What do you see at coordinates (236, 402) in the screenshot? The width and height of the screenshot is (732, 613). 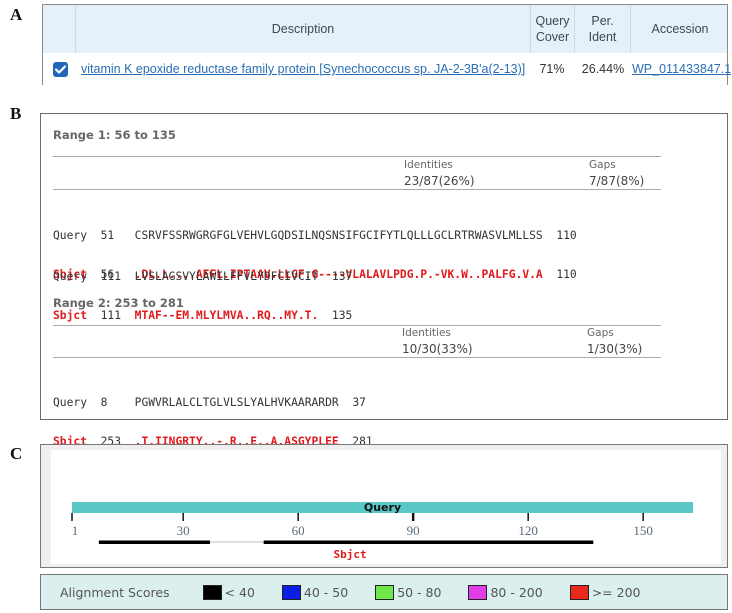 I see `query-sequence: PGWVRLALCLTGLVLSLYALHVKAARARDR` at bounding box center [236, 402].